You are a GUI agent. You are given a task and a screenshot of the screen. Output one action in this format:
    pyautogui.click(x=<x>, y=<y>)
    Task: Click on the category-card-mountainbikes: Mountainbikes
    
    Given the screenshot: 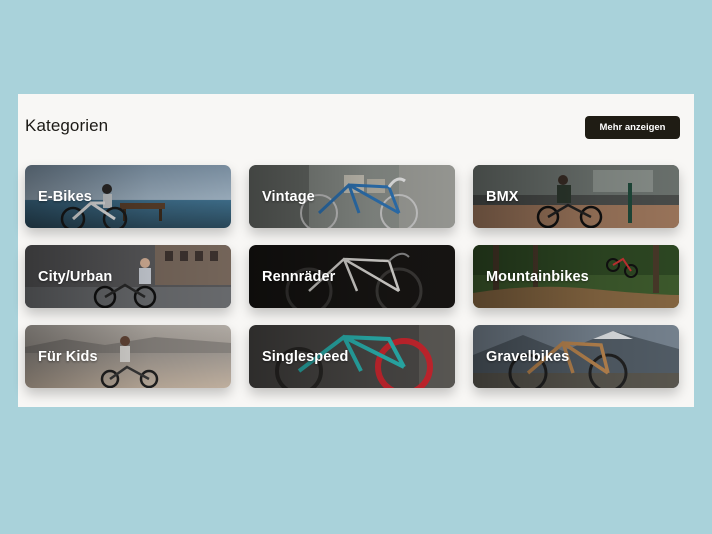 What is the action you would take?
    pyautogui.click(x=576, y=276)
    